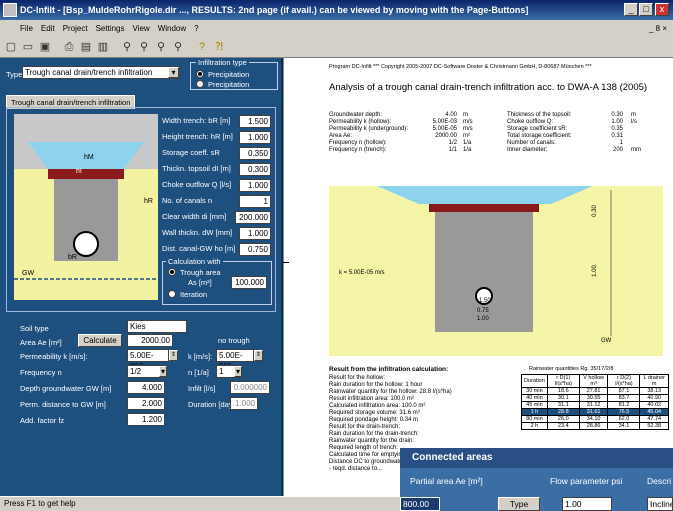  Describe the element at coordinates (658, 28) in the screenshot. I see `mdi-controls: _ 8 ×` at that location.